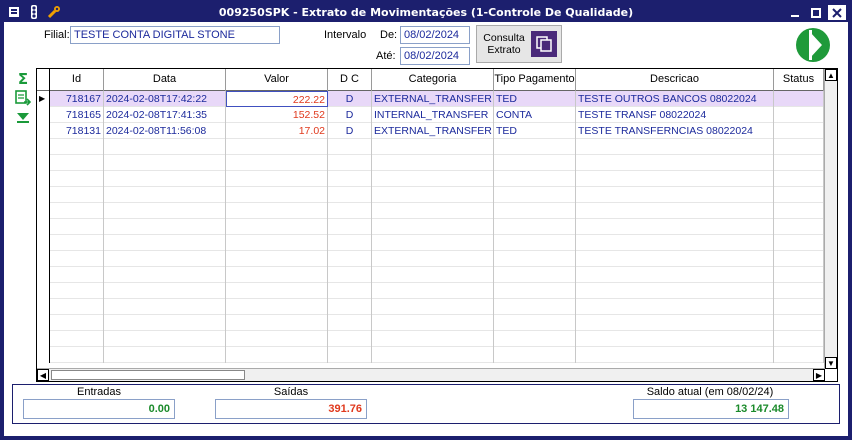 This screenshot has height=440, width=852. What do you see at coordinates (350, 80) in the screenshot?
I see `col-header-dc: D C` at bounding box center [350, 80].